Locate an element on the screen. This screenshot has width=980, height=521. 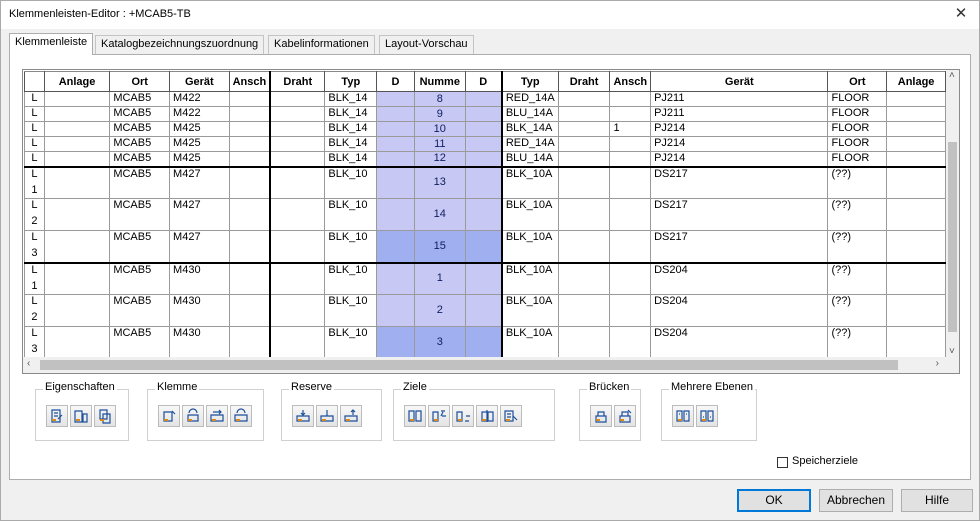
table-cell: 10 is located at coordinates (439, 129).